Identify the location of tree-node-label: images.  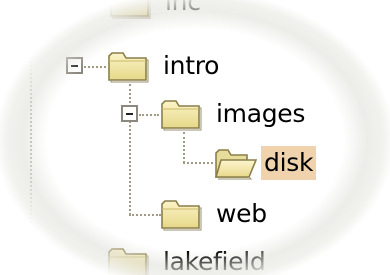
(261, 113).